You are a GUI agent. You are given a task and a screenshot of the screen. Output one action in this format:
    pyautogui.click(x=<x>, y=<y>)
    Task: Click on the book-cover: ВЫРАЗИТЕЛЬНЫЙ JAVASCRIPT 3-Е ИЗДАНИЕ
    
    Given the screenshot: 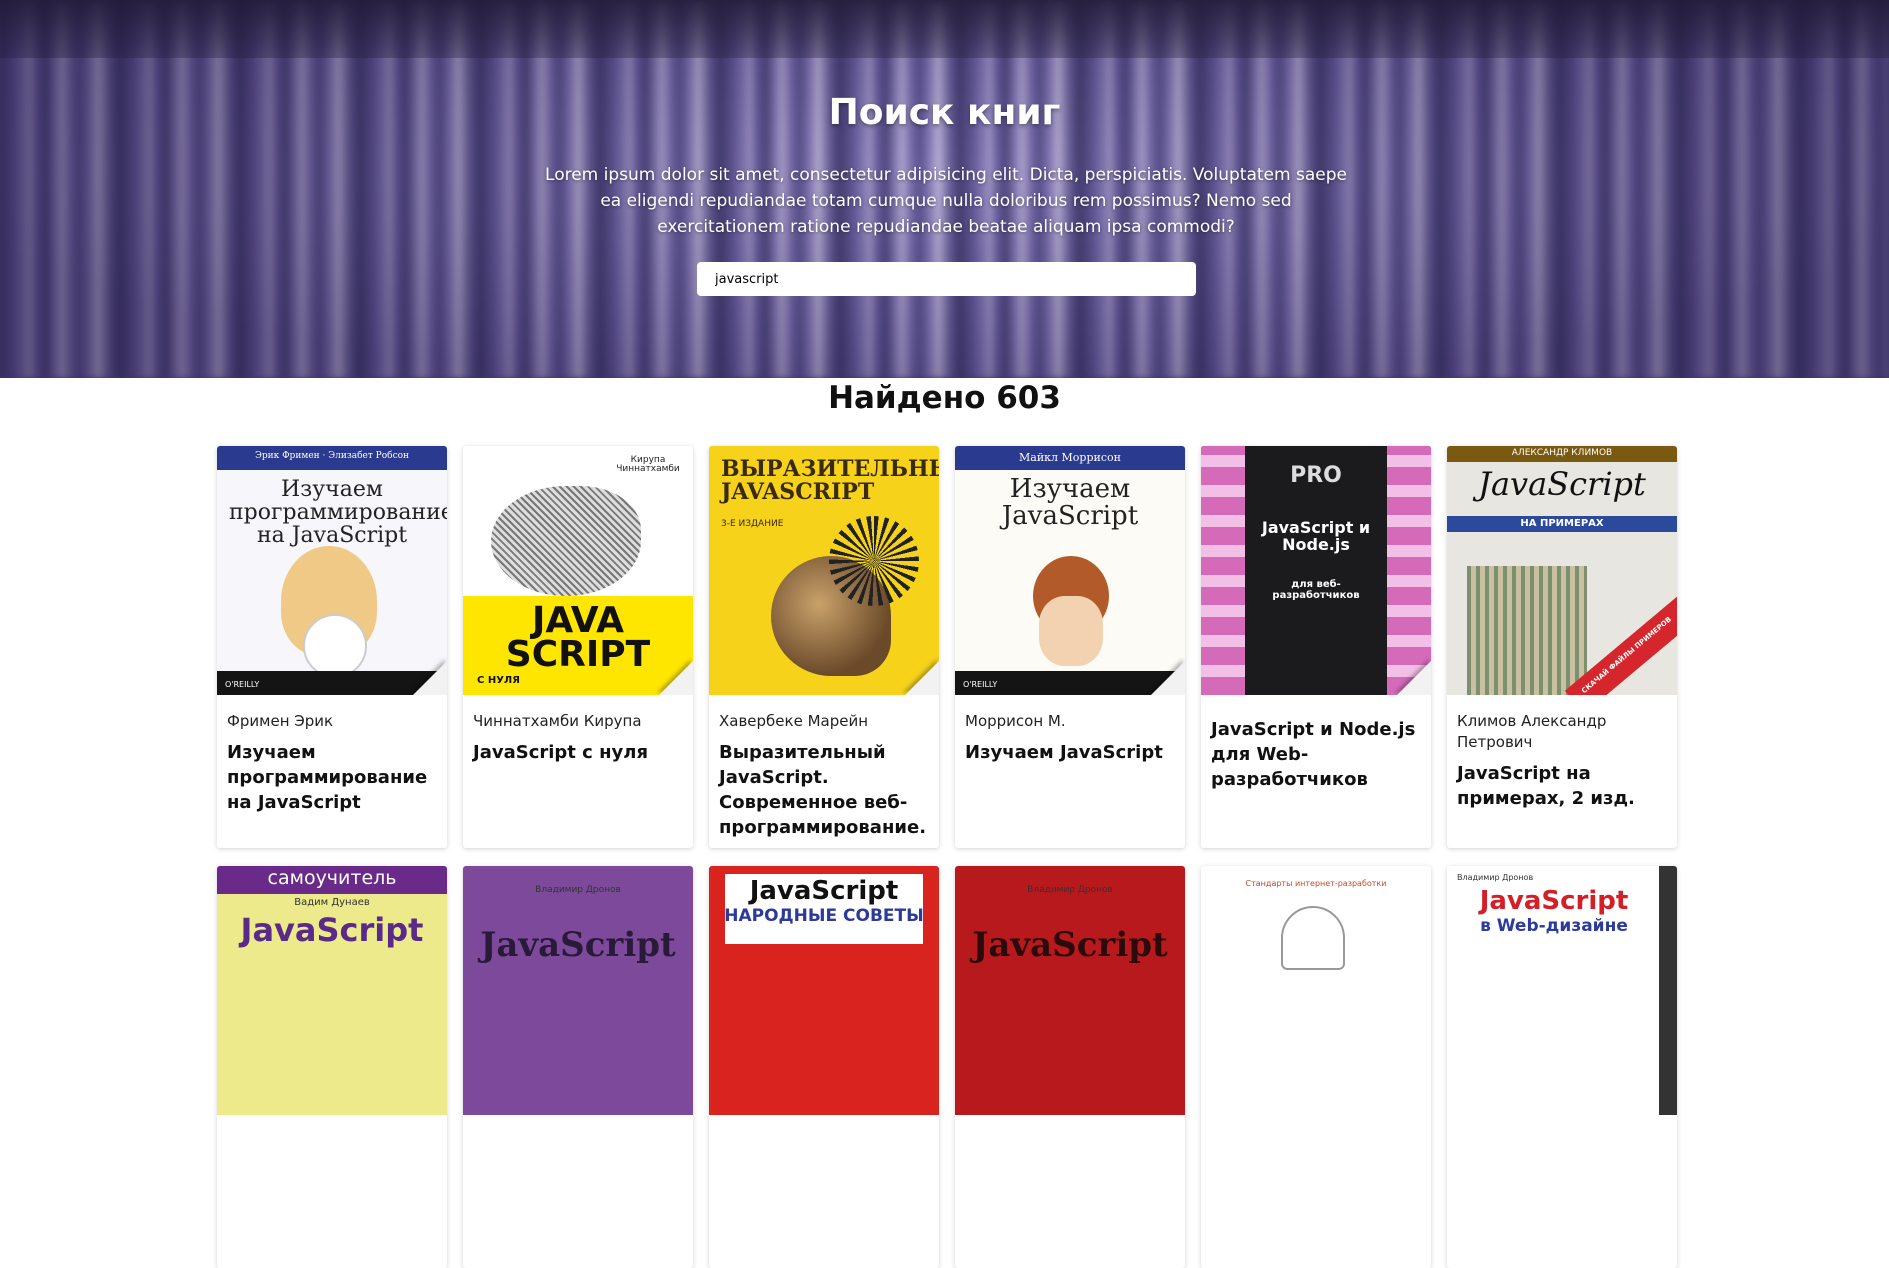 What is the action you would take?
    pyautogui.click(x=824, y=570)
    